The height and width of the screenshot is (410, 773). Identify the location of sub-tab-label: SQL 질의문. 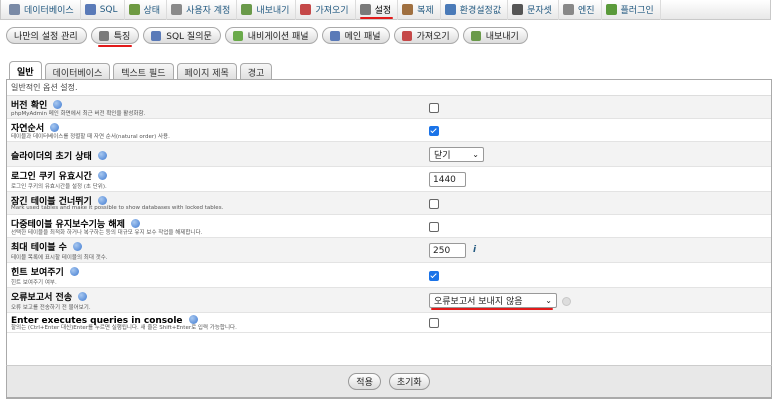
(189, 37).